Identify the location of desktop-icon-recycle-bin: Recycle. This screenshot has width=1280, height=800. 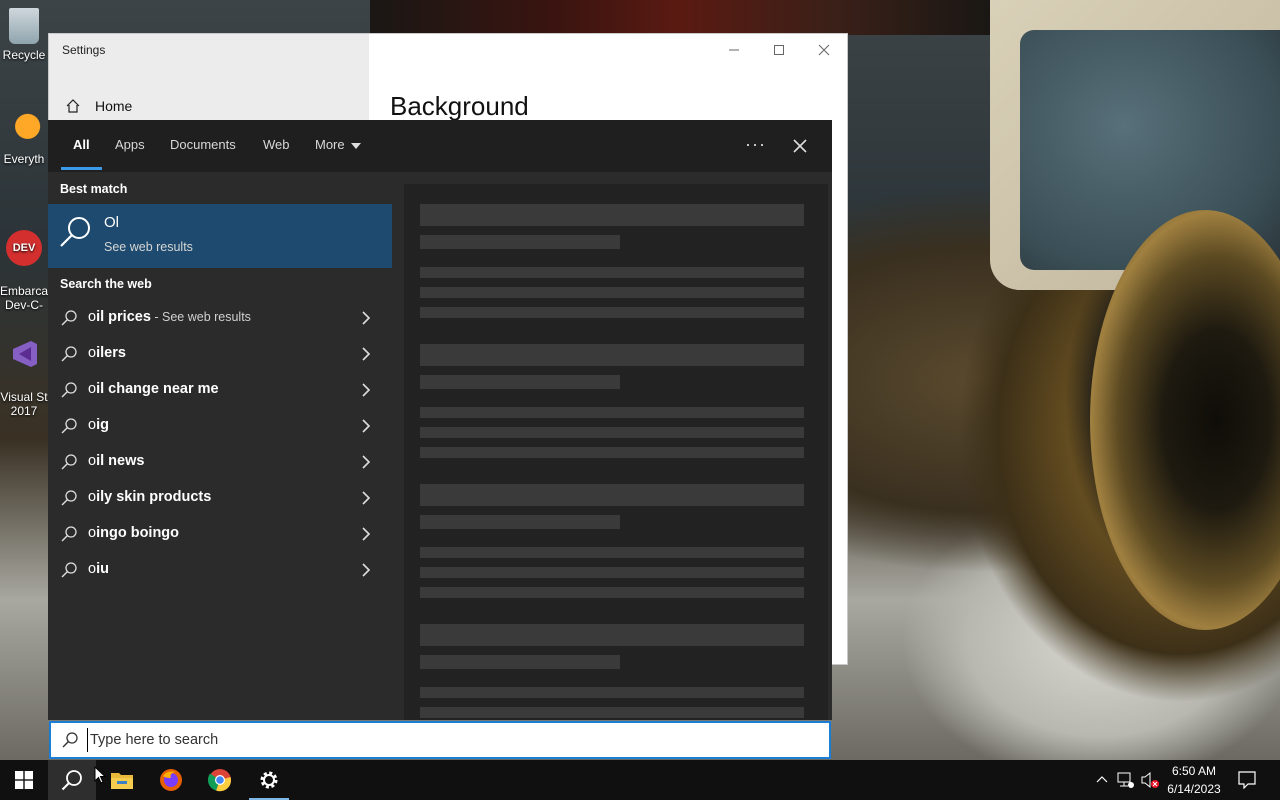
(24, 35).